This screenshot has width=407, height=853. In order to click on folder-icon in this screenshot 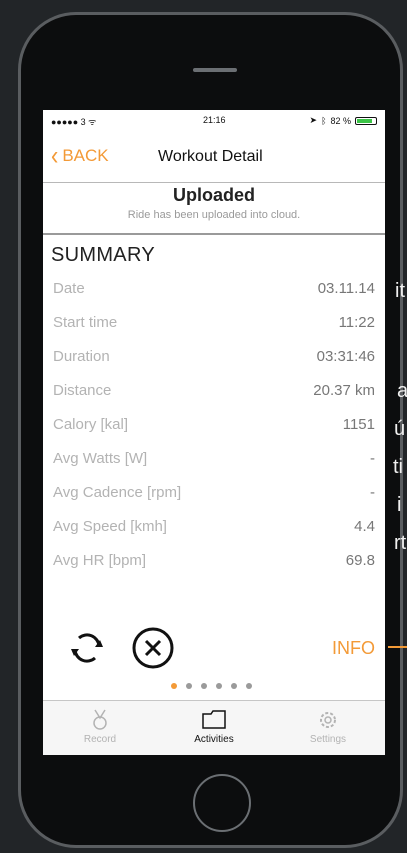, I will do `click(214, 720)`.